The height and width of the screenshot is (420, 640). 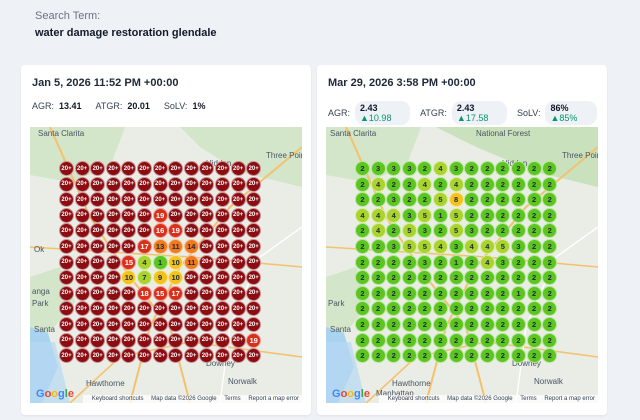 What do you see at coordinates (160, 246) in the screenshot?
I see `rank-pin: 13` at bounding box center [160, 246].